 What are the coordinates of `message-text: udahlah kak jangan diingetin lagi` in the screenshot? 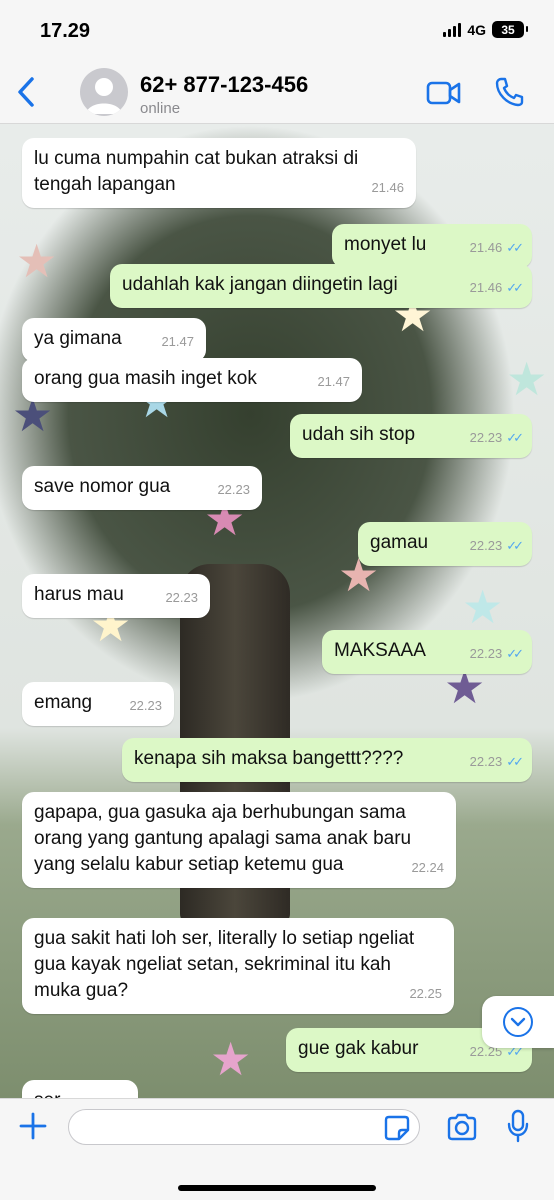 It's located at (260, 284).